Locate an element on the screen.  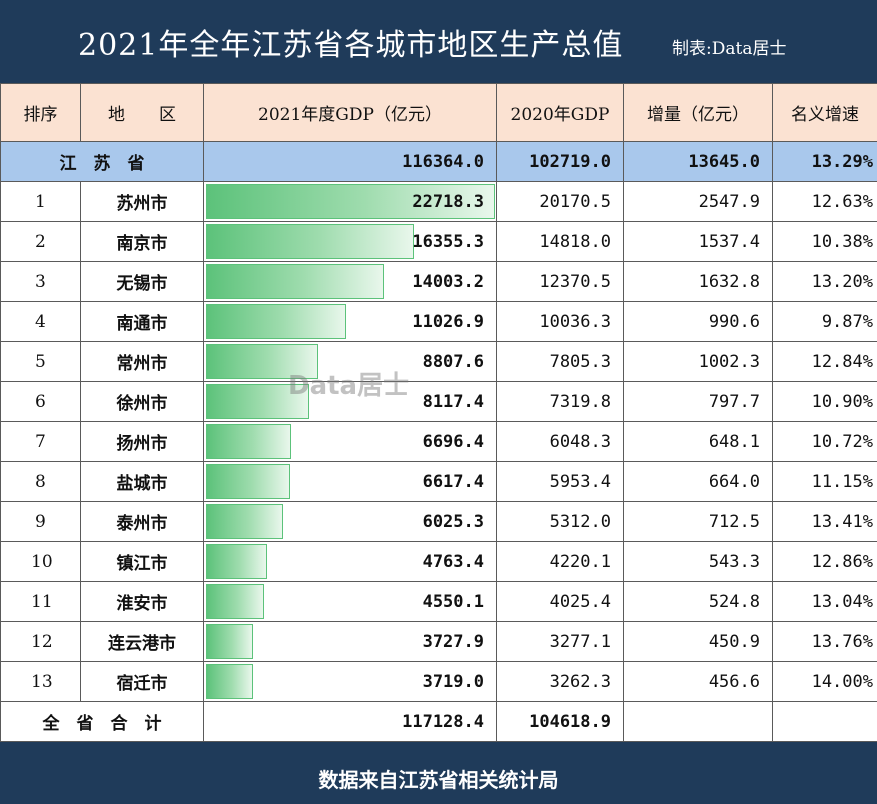
table-row: 1 苏州市 22718.3 20170.5 2547.9 12.63% is located at coordinates (438, 201).